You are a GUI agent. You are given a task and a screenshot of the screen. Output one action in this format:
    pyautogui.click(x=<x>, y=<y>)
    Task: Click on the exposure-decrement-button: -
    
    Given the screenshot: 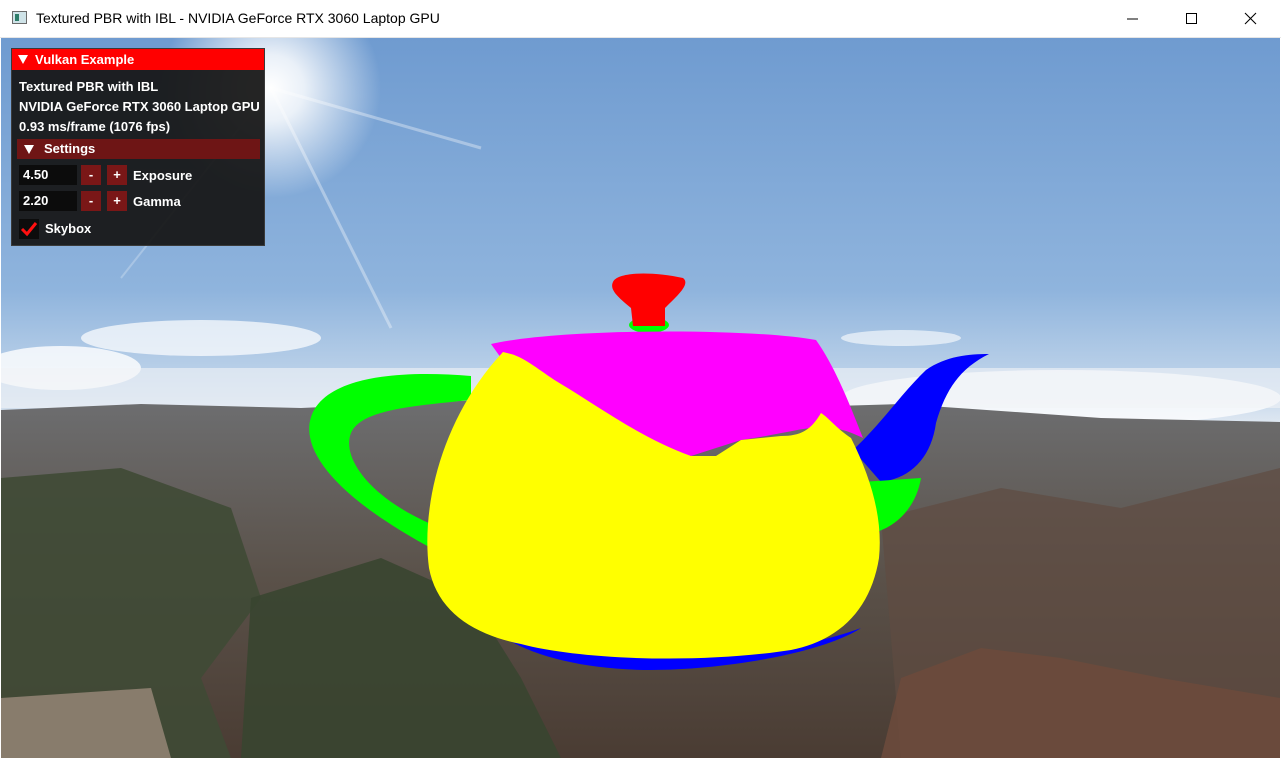 What is the action you would take?
    pyautogui.click(x=91, y=175)
    